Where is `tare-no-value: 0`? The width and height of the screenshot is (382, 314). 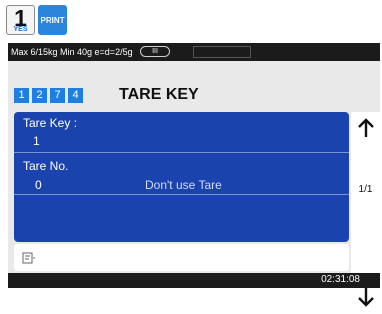 tare-no-value: 0 is located at coordinates (38, 185).